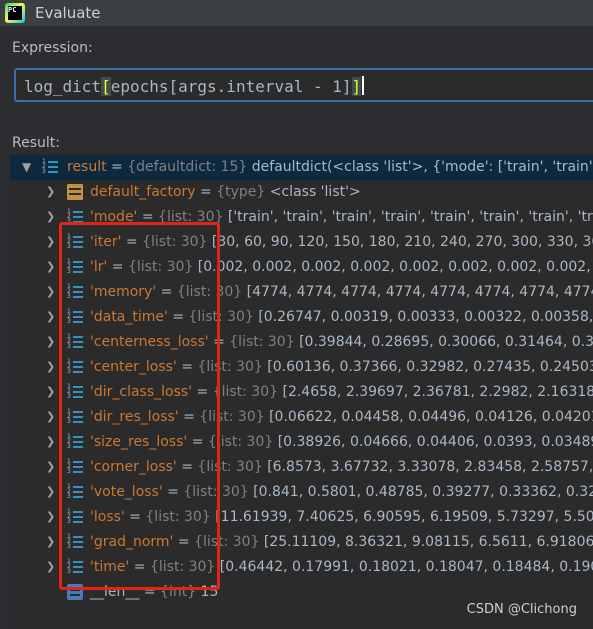 The height and width of the screenshot is (629, 593). What do you see at coordinates (356, 86) in the screenshot?
I see `expr-close-bracket-outer: ]` at bounding box center [356, 86].